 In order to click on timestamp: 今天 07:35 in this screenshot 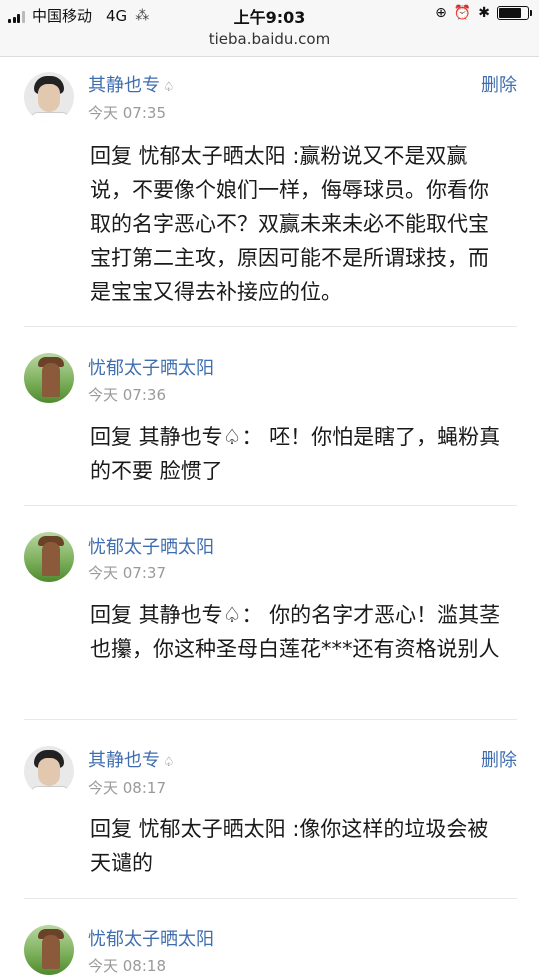, I will do `click(127, 113)`.